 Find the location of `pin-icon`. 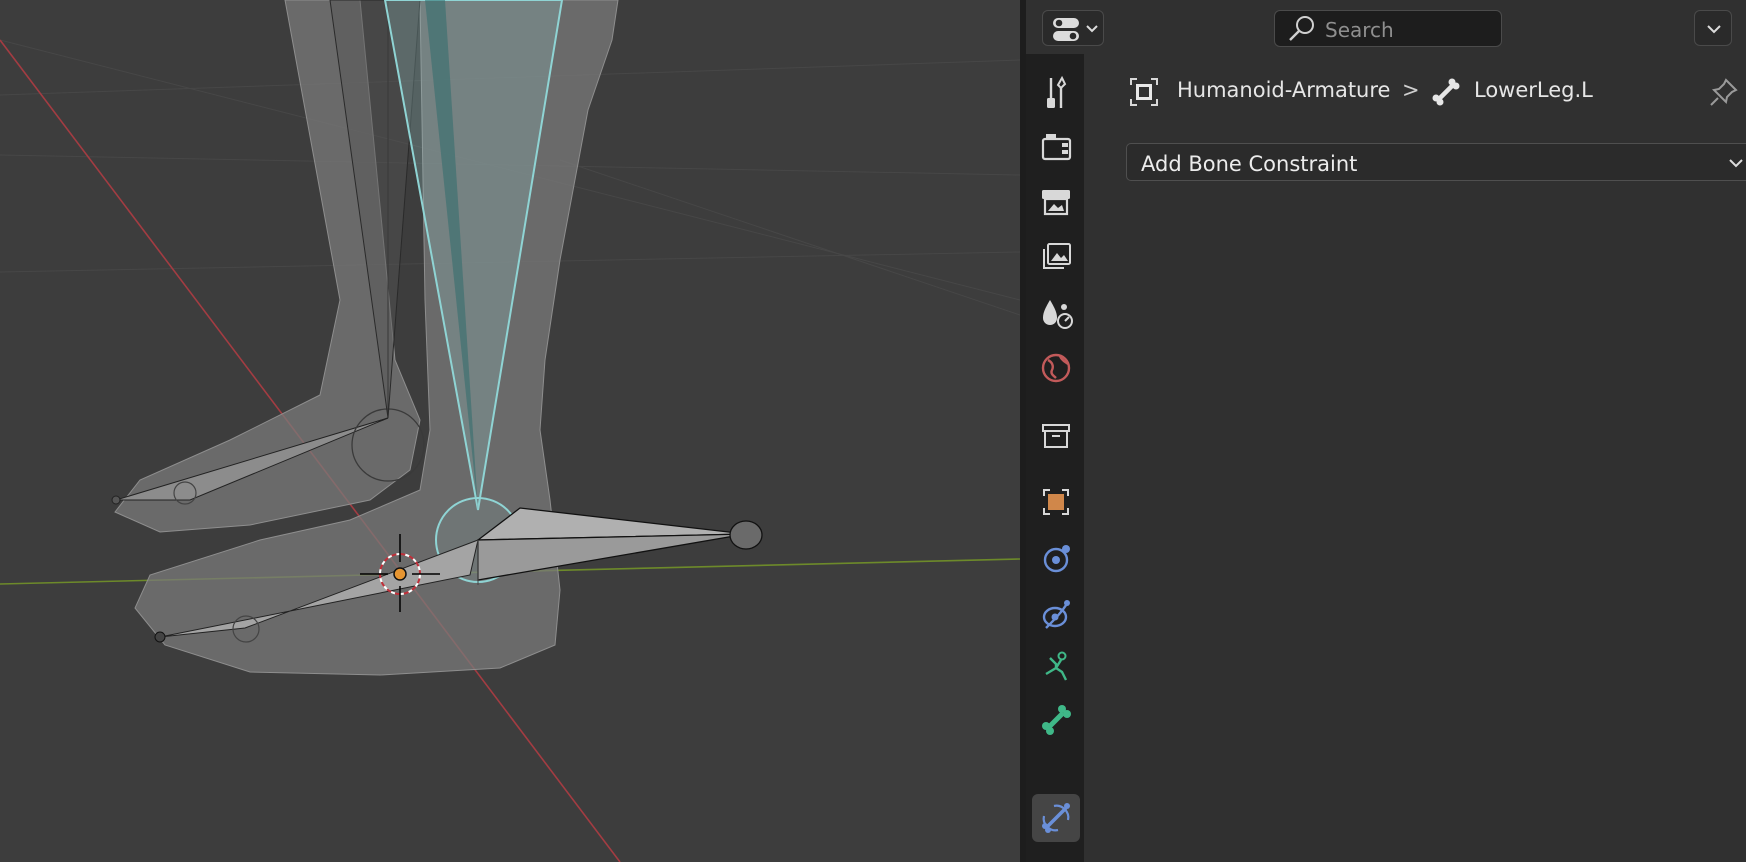

pin-icon is located at coordinates (1724, 92).